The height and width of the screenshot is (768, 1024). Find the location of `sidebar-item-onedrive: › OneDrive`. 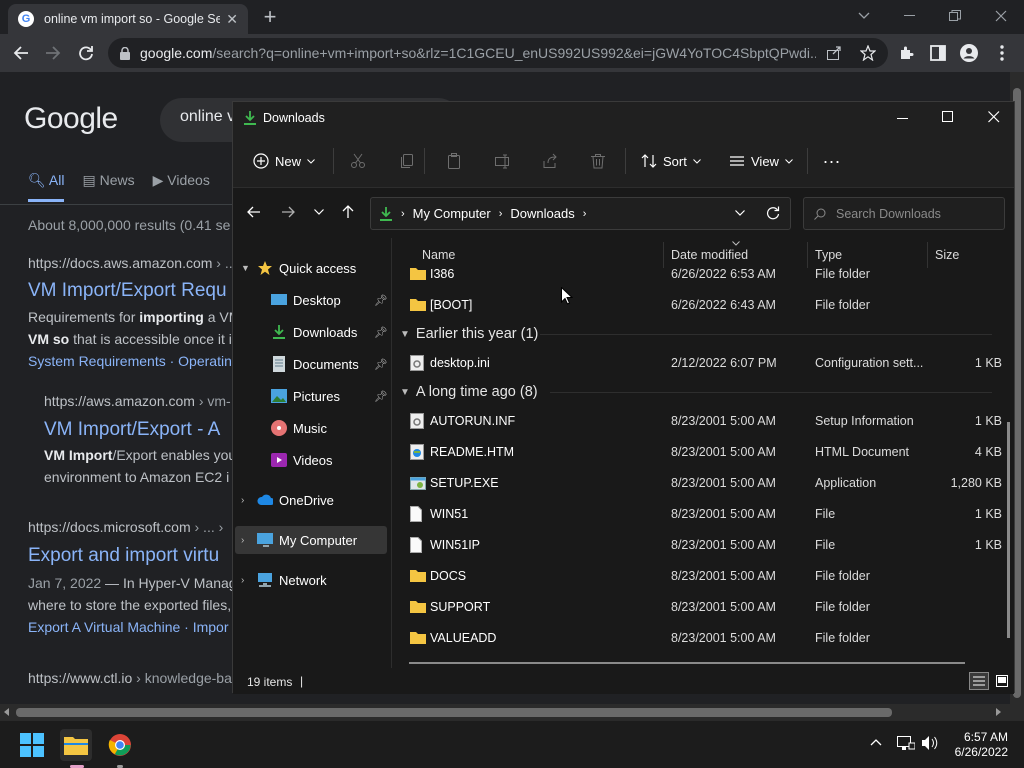

sidebar-item-onedrive: › OneDrive is located at coordinates (287, 500).